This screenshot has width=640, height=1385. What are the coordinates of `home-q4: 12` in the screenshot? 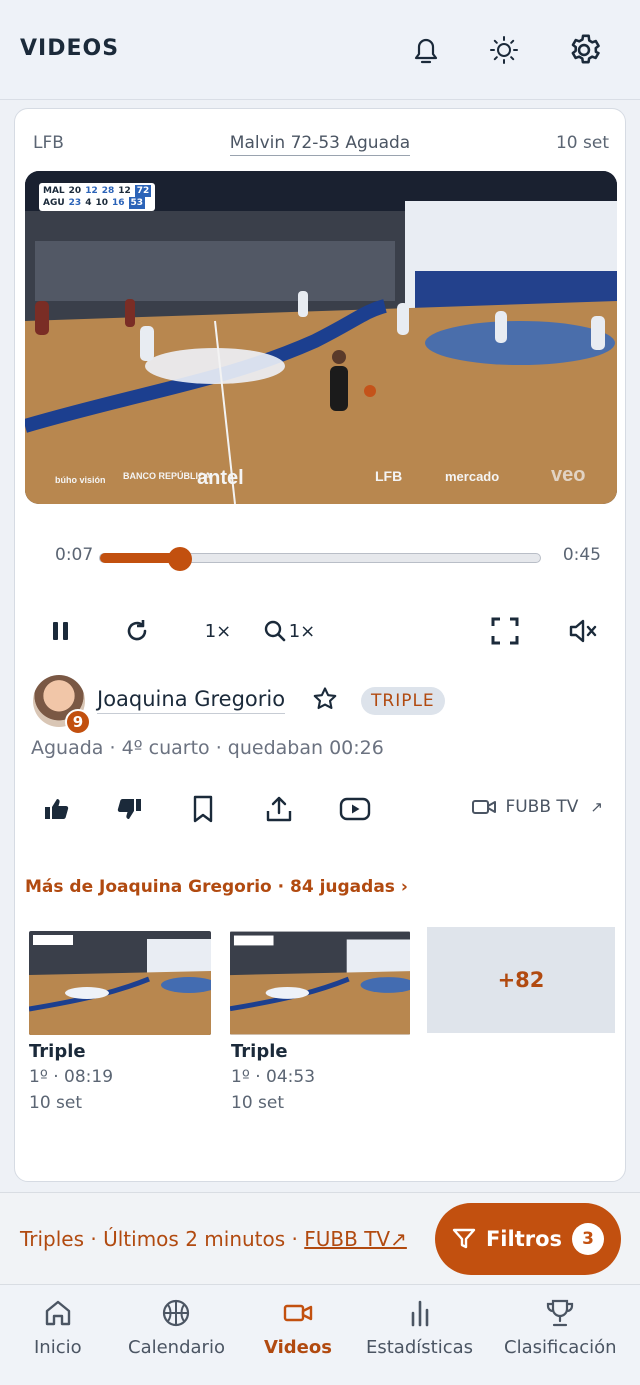 It's located at (124, 191).